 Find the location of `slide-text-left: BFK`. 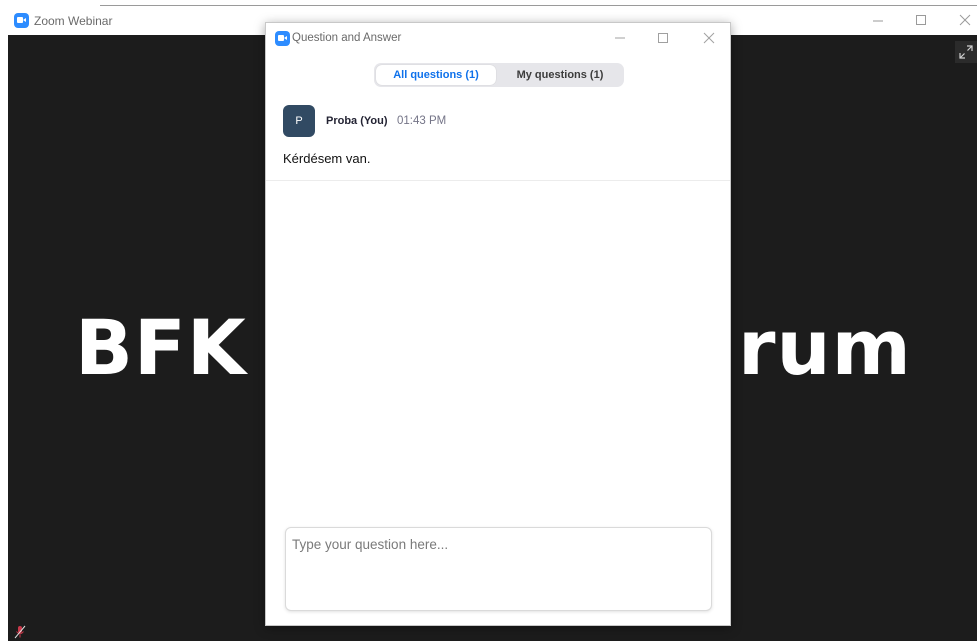

slide-text-left: BFK is located at coordinates (161, 347).